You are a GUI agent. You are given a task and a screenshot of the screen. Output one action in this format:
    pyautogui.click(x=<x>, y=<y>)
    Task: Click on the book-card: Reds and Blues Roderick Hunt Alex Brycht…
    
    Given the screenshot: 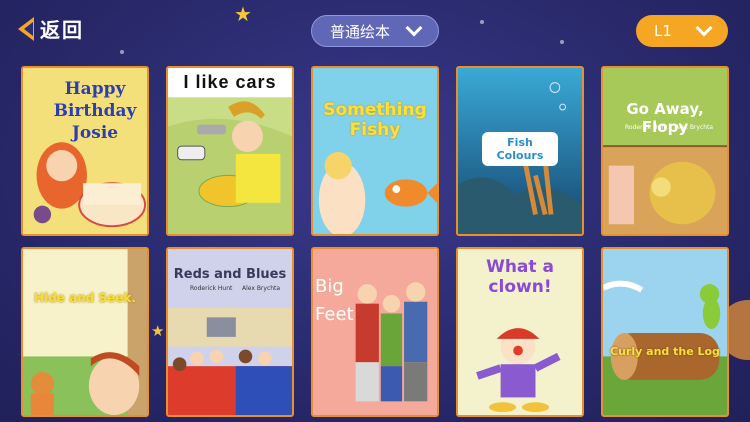 What is the action you would take?
    pyautogui.click(x=230, y=332)
    